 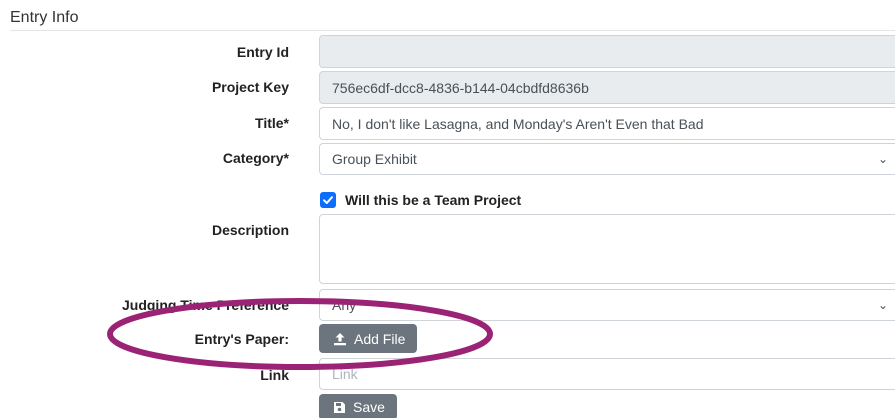 What do you see at coordinates (262, 52) in the screenshot?
I see `entry-id-label: Entry Id` at bounding box center [262, 52].